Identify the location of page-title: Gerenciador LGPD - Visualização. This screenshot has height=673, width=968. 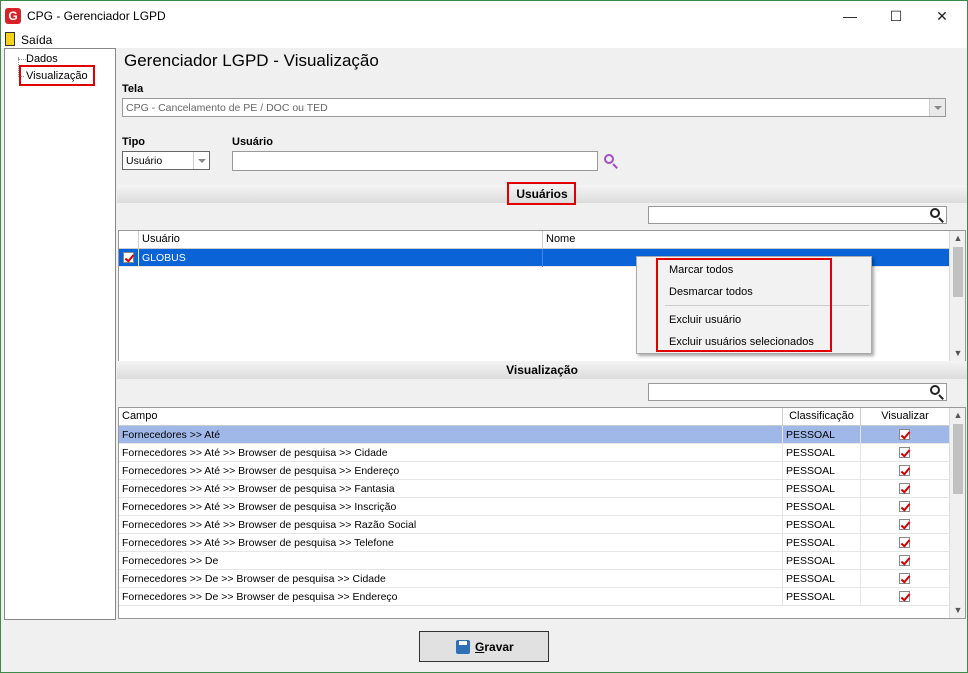
(251, 60).